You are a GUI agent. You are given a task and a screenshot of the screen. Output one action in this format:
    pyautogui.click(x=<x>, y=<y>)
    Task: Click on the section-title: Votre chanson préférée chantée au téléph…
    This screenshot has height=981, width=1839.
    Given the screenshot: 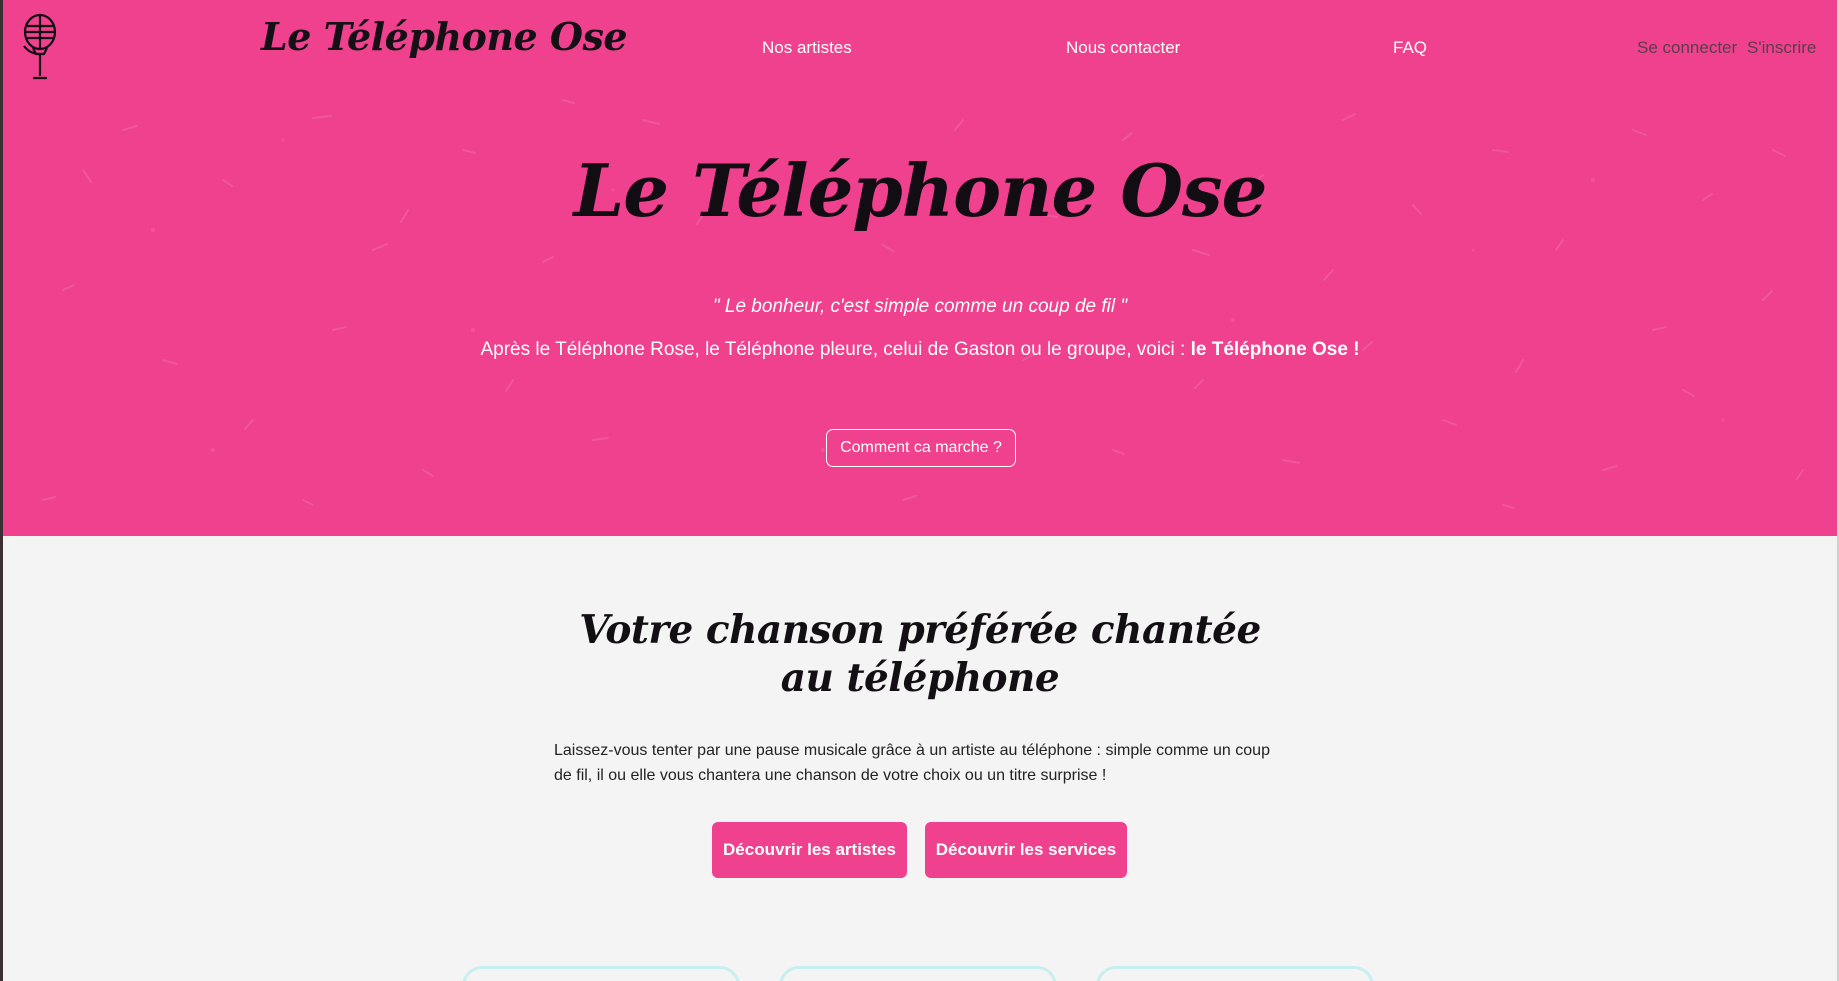 What is the action you would take?
    pyautogui.click(x=920, y=654)
    